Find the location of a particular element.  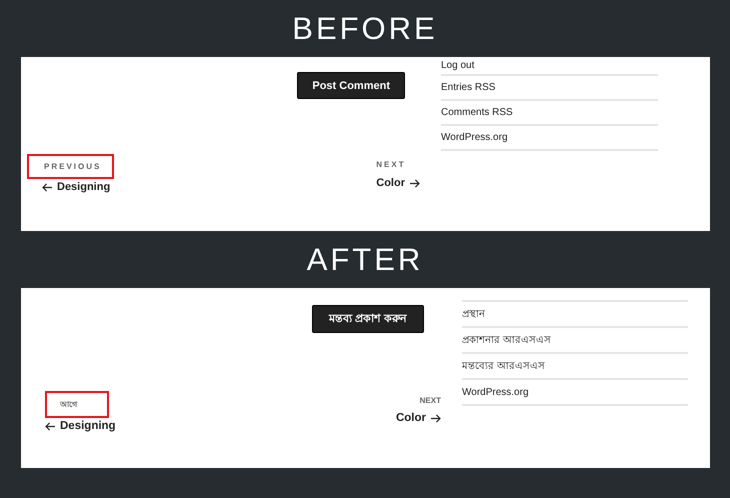

nav-label: PREVIOUS is located at coordinates (70, 166).